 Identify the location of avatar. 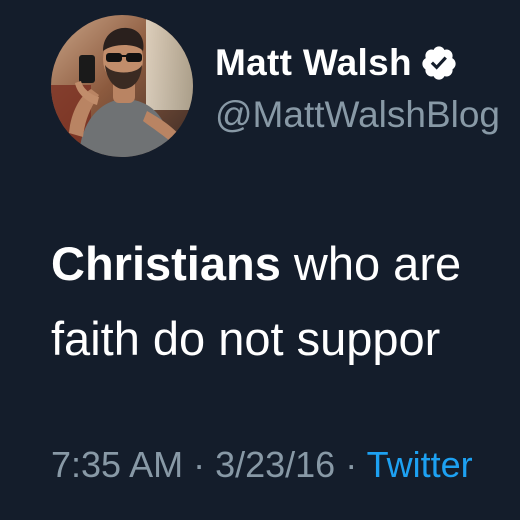
(122, 86).